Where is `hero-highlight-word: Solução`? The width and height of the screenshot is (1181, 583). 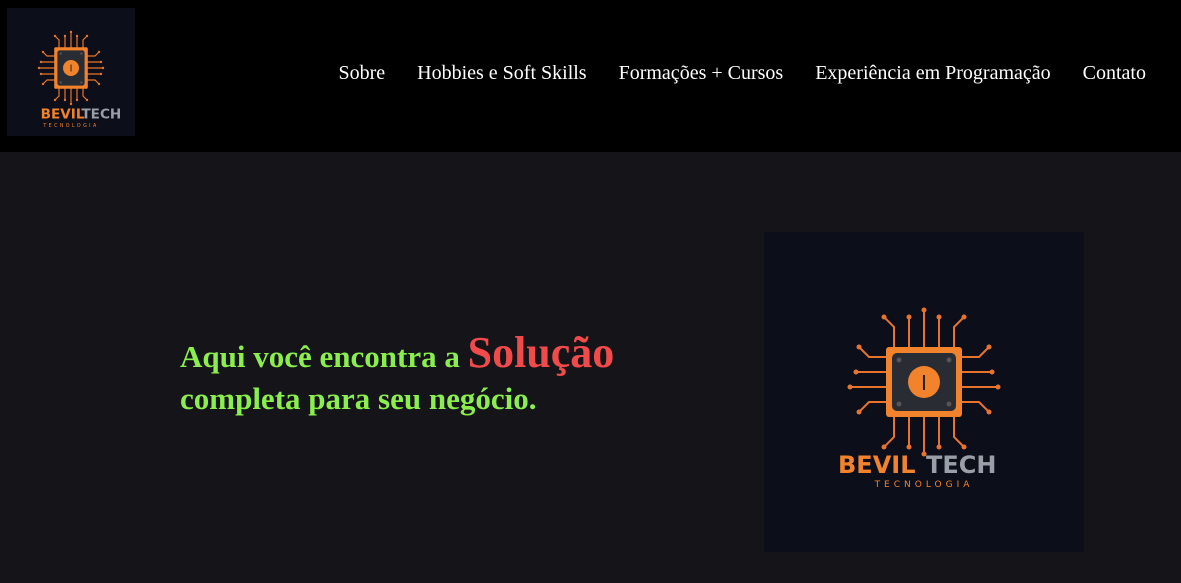
hero-highlight-word: Solução is located at coordinates (541, 352).